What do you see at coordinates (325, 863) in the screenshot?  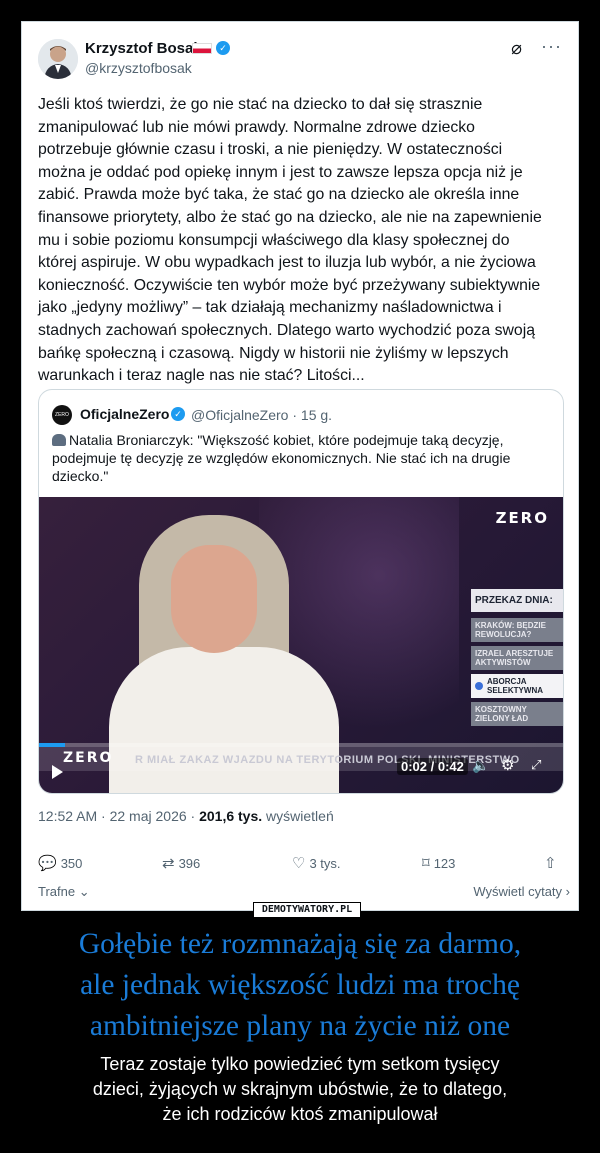 I see `like-count: 3 tys.` at bounding box center [325, 863].